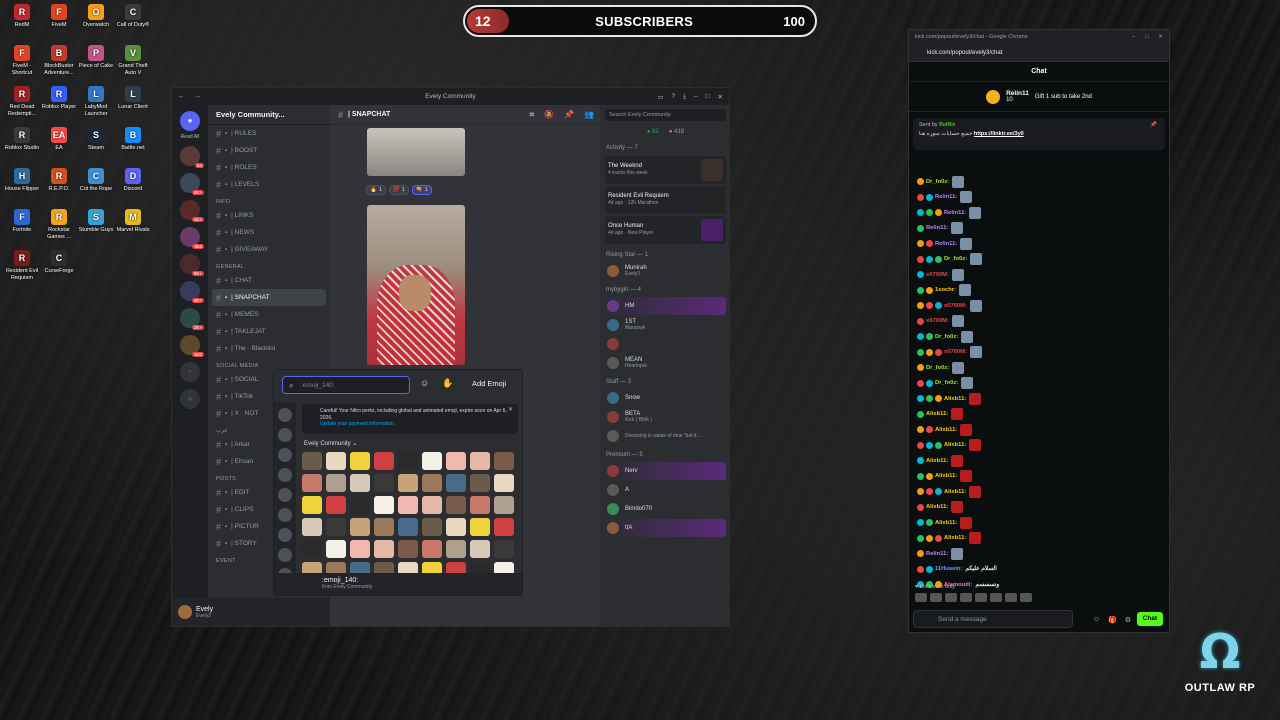  What do you see at coordinates (955, 259) in the screenshot?
I see `chat-username: Dr_fo0z:` at bounding box center [955, 259].